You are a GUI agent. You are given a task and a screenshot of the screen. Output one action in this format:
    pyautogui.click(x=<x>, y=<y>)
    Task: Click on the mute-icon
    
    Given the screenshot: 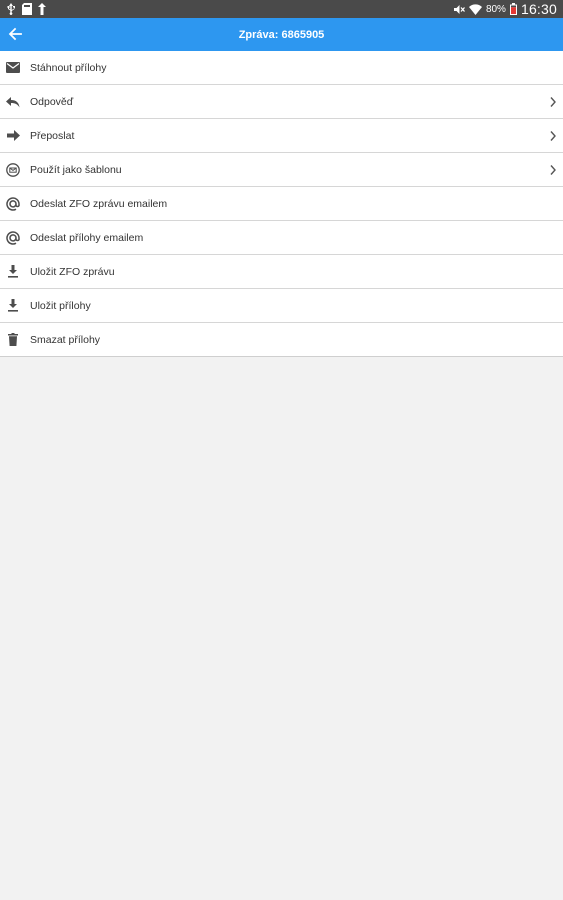 What is the action you would take?
    pyautogui.click(x=459, y=9)
    